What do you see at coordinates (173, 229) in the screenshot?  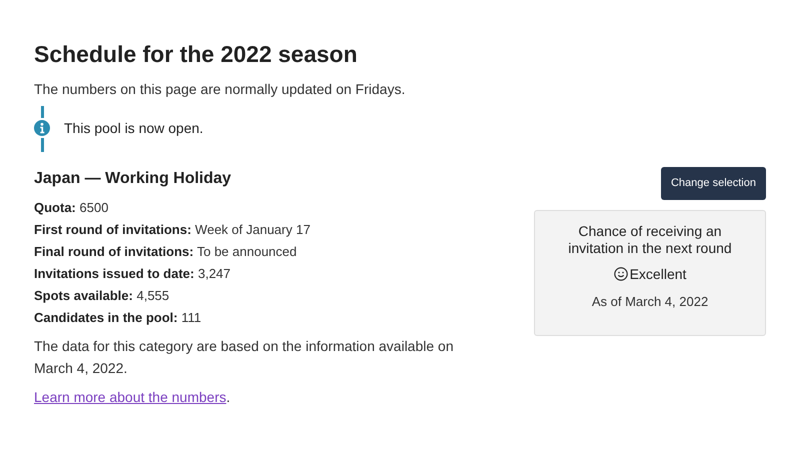 I see `fact-text: First round of invitations: Week of January 17` at bounding box center [173, 229].